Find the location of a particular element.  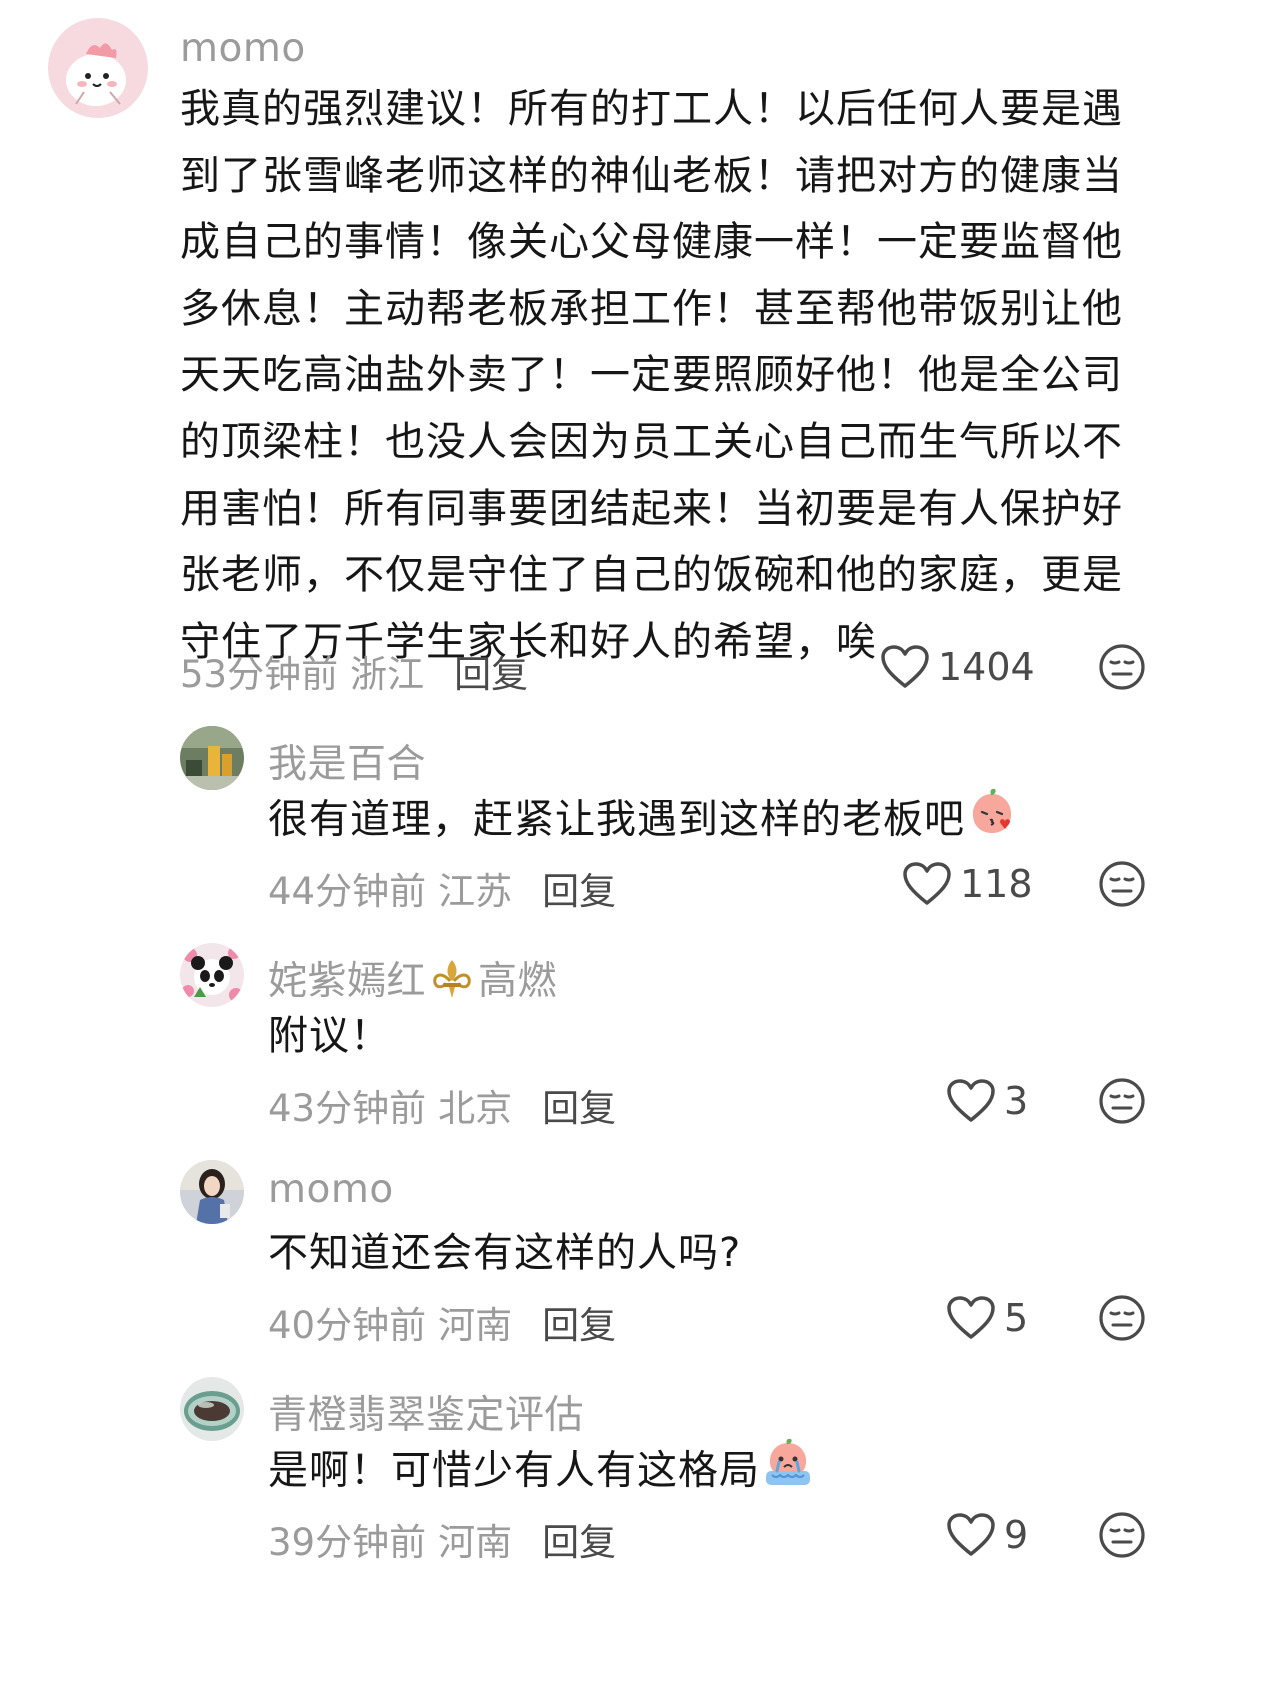

like-button: 1404 is located at coordinates (957, 667).